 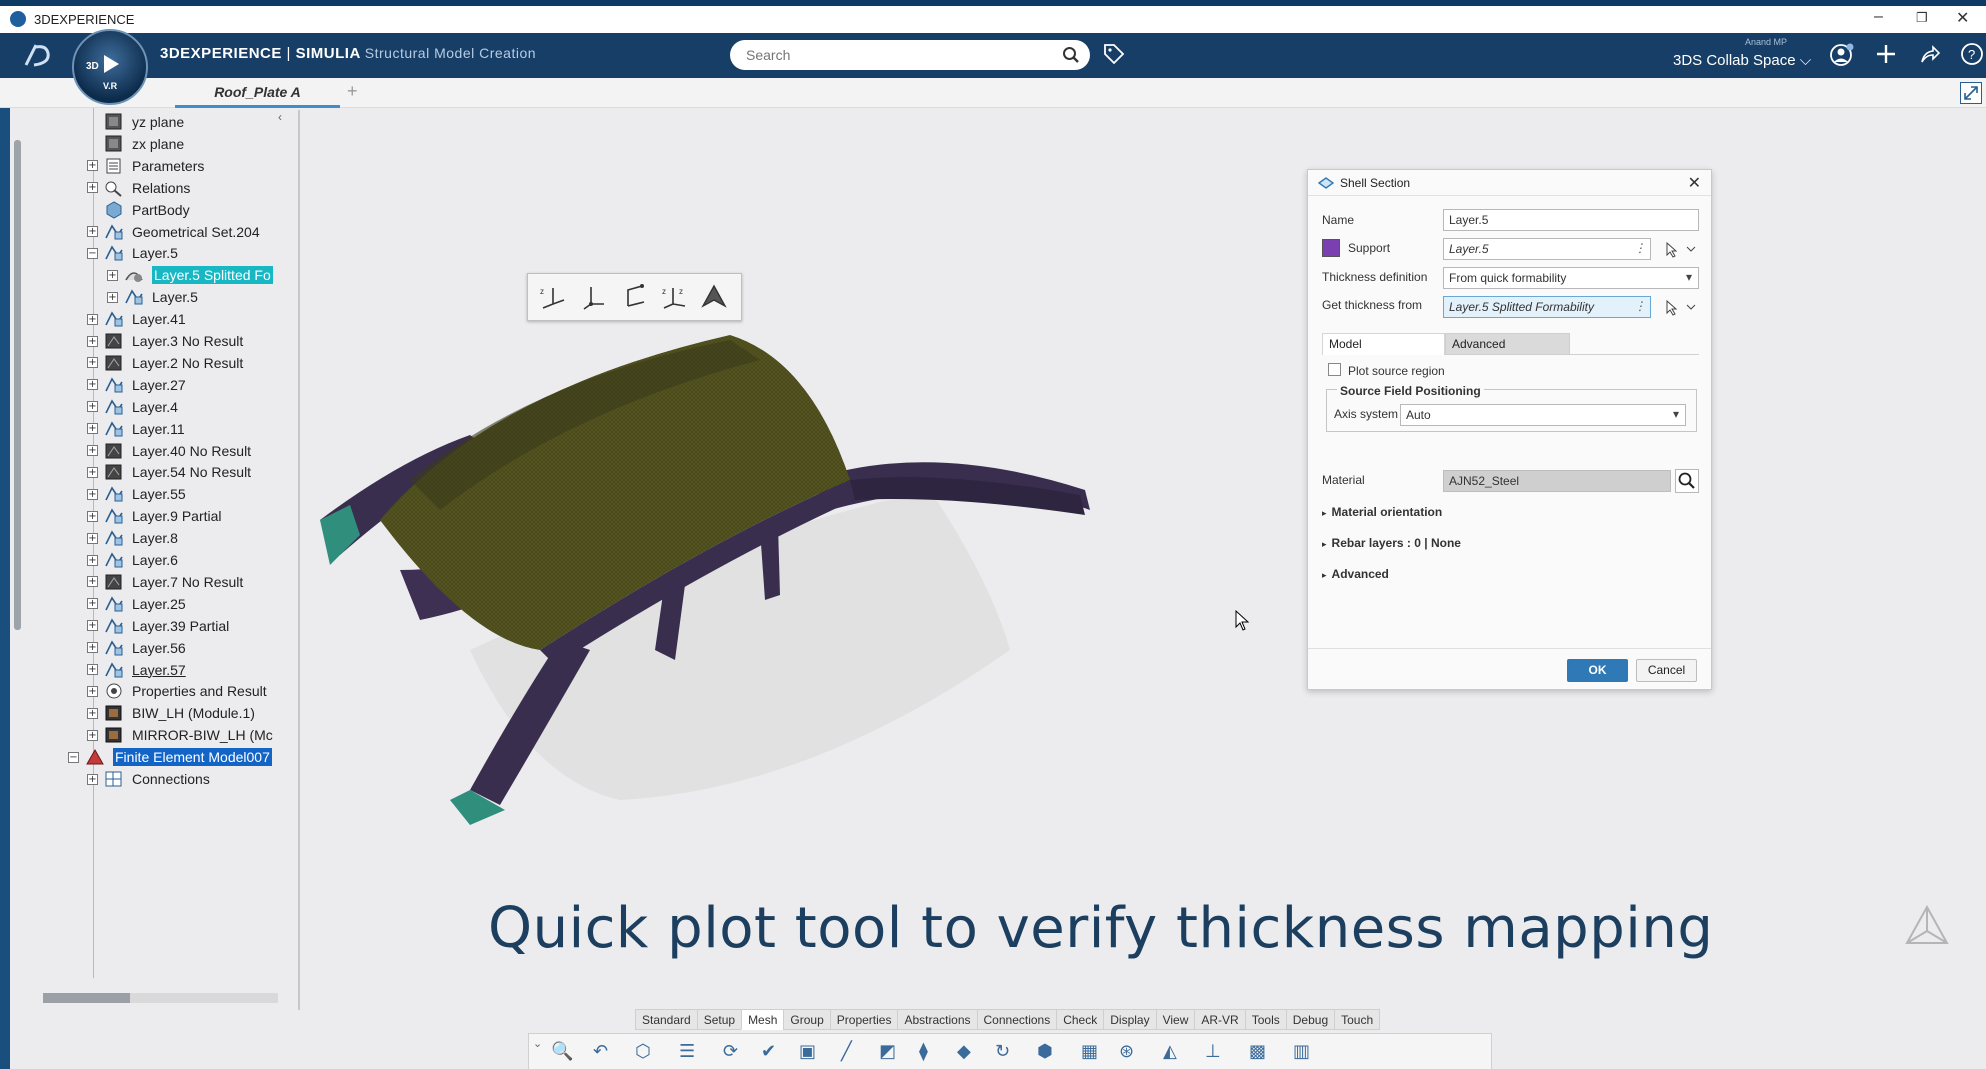 I want to click on tab-roof-plate-a: Roof_Plate A, so click(x=257, y=93).